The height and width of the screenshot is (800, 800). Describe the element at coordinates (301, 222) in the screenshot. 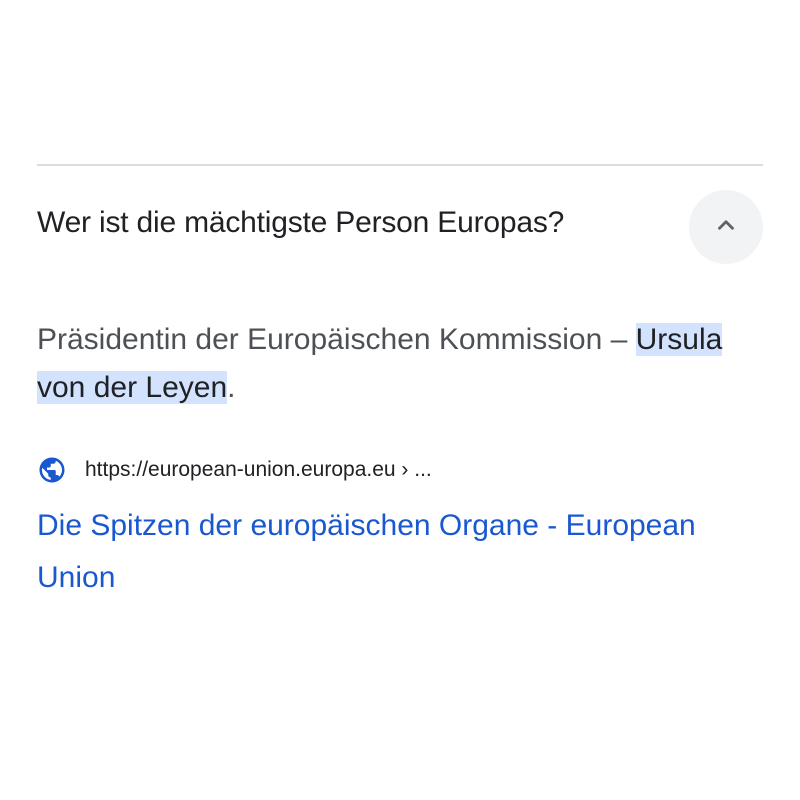

I see `faq-question: Wer ist die mächtigste Person Europas?` at that location.